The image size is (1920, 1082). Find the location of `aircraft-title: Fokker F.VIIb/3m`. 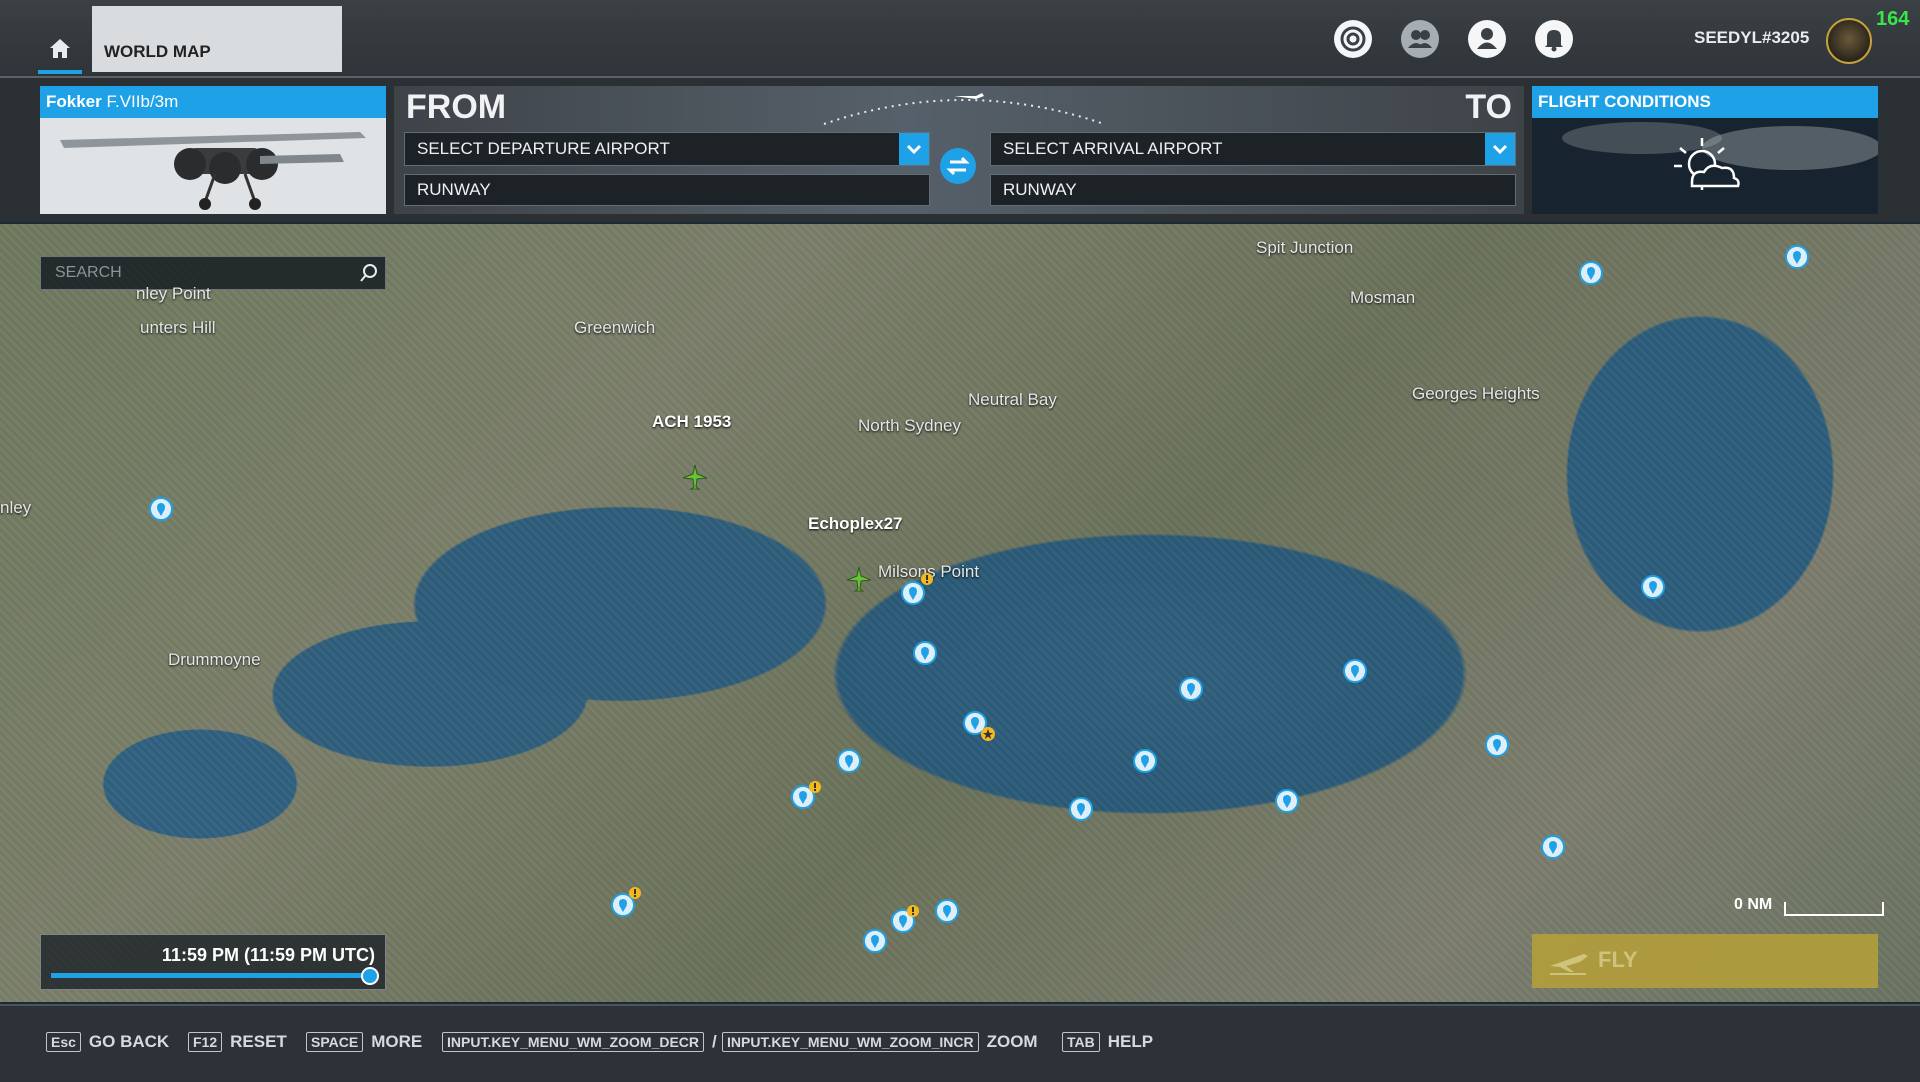

aircraft-title: Fokker F.VIIb/3m is located at coordinates (213, 102).